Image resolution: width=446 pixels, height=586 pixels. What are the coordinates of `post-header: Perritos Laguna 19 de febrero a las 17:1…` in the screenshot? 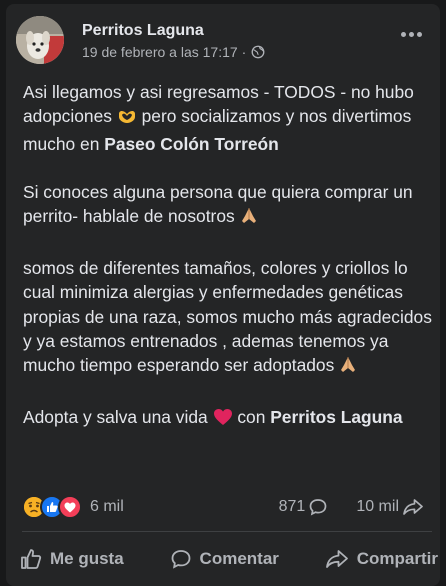 It's located at (223, 40).